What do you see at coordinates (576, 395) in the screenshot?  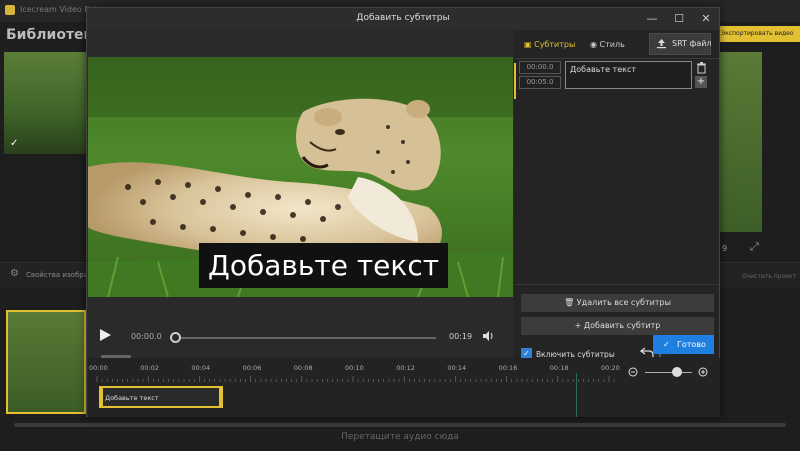 I see `playhead` at bounding box center [576, 395].